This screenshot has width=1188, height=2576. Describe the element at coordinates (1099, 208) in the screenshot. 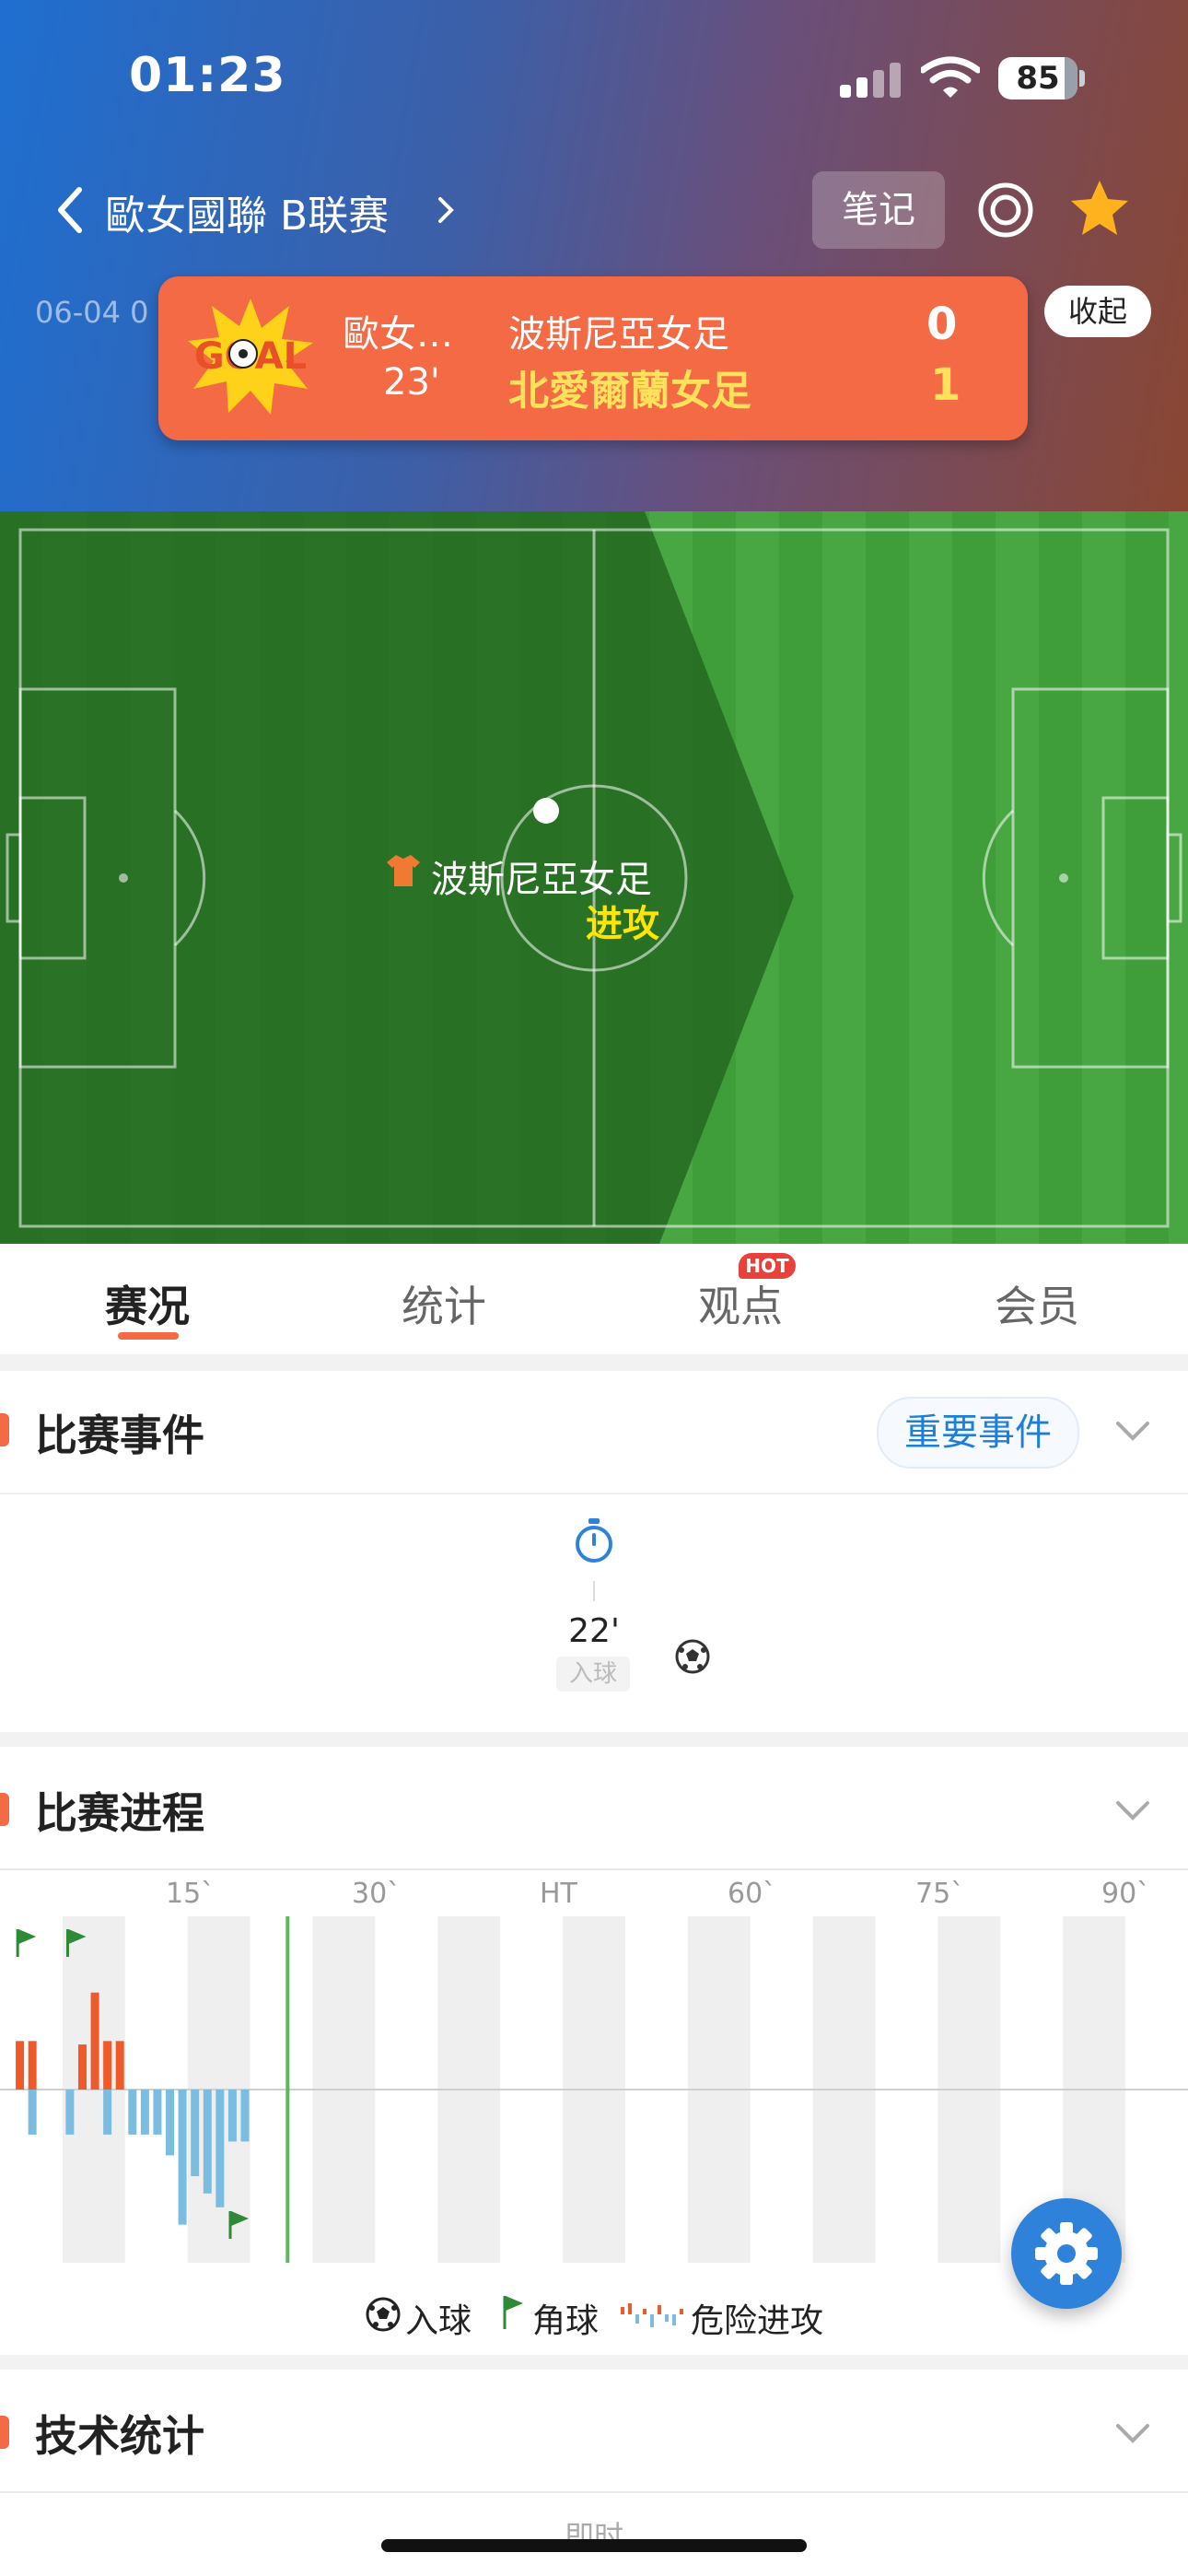

I see `favorite-star-icon` at that location.